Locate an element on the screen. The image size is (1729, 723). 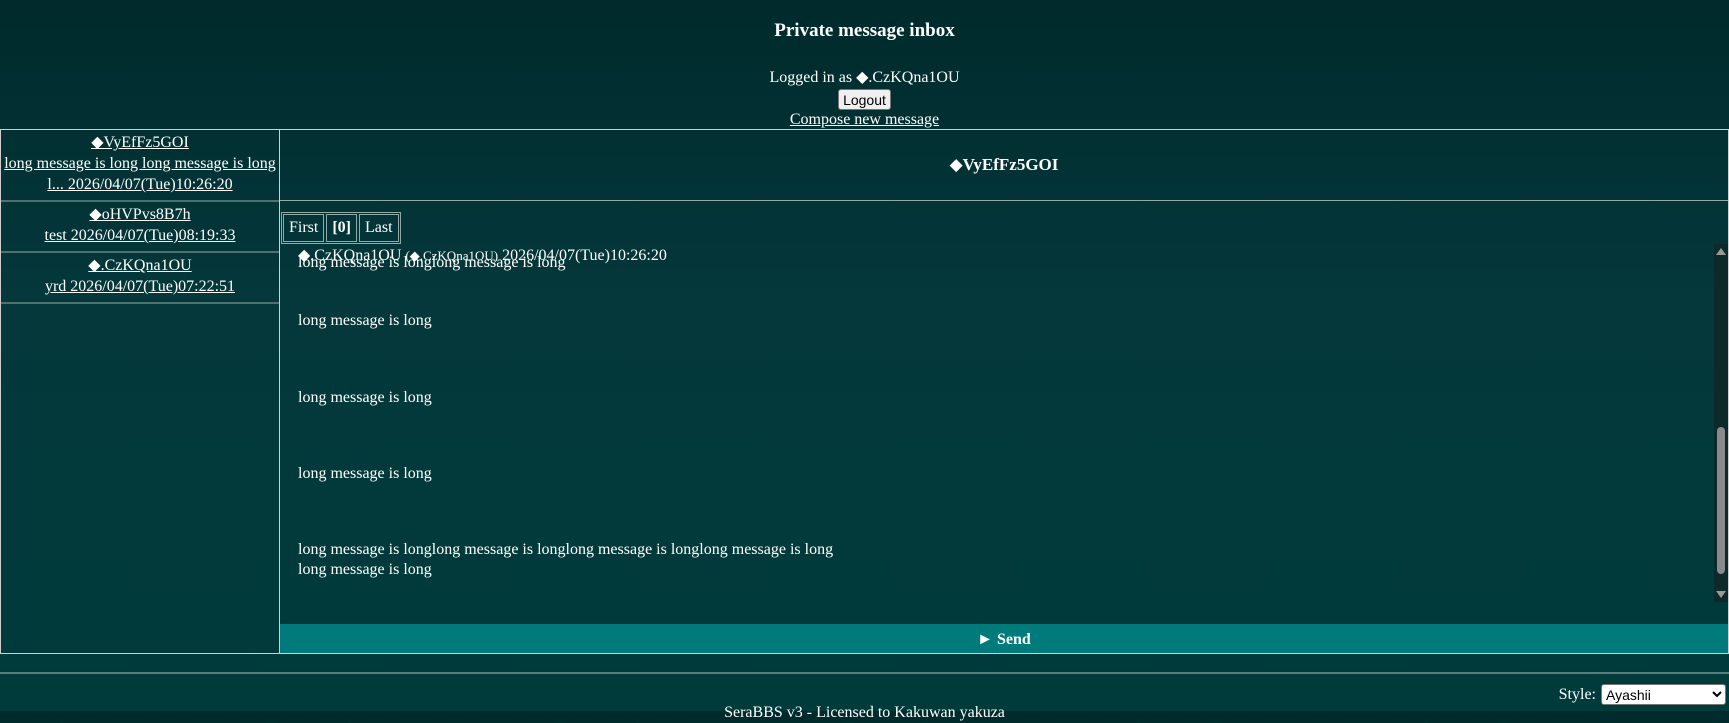
message-scrollbar is located at coordinates (1721, 423).